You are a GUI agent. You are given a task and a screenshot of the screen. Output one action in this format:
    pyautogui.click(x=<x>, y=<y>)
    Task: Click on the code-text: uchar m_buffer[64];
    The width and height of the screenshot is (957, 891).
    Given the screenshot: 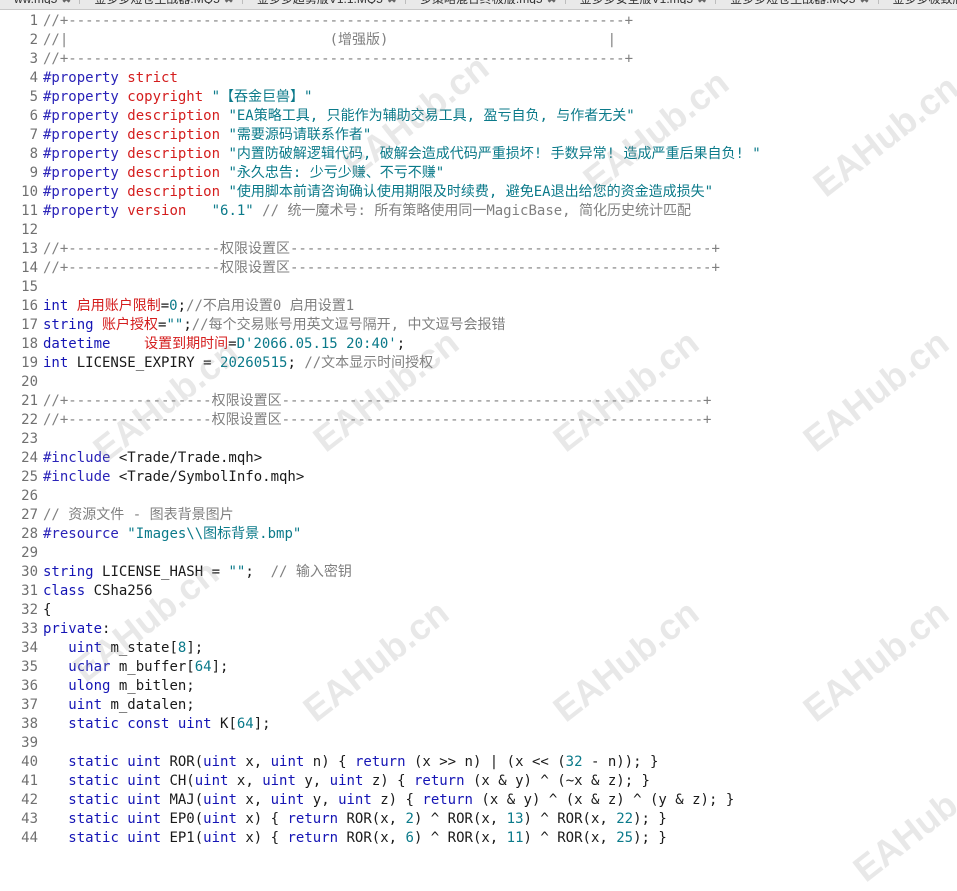 What is the action you would take?
    pyautogui.click(x=135, y=667)
    